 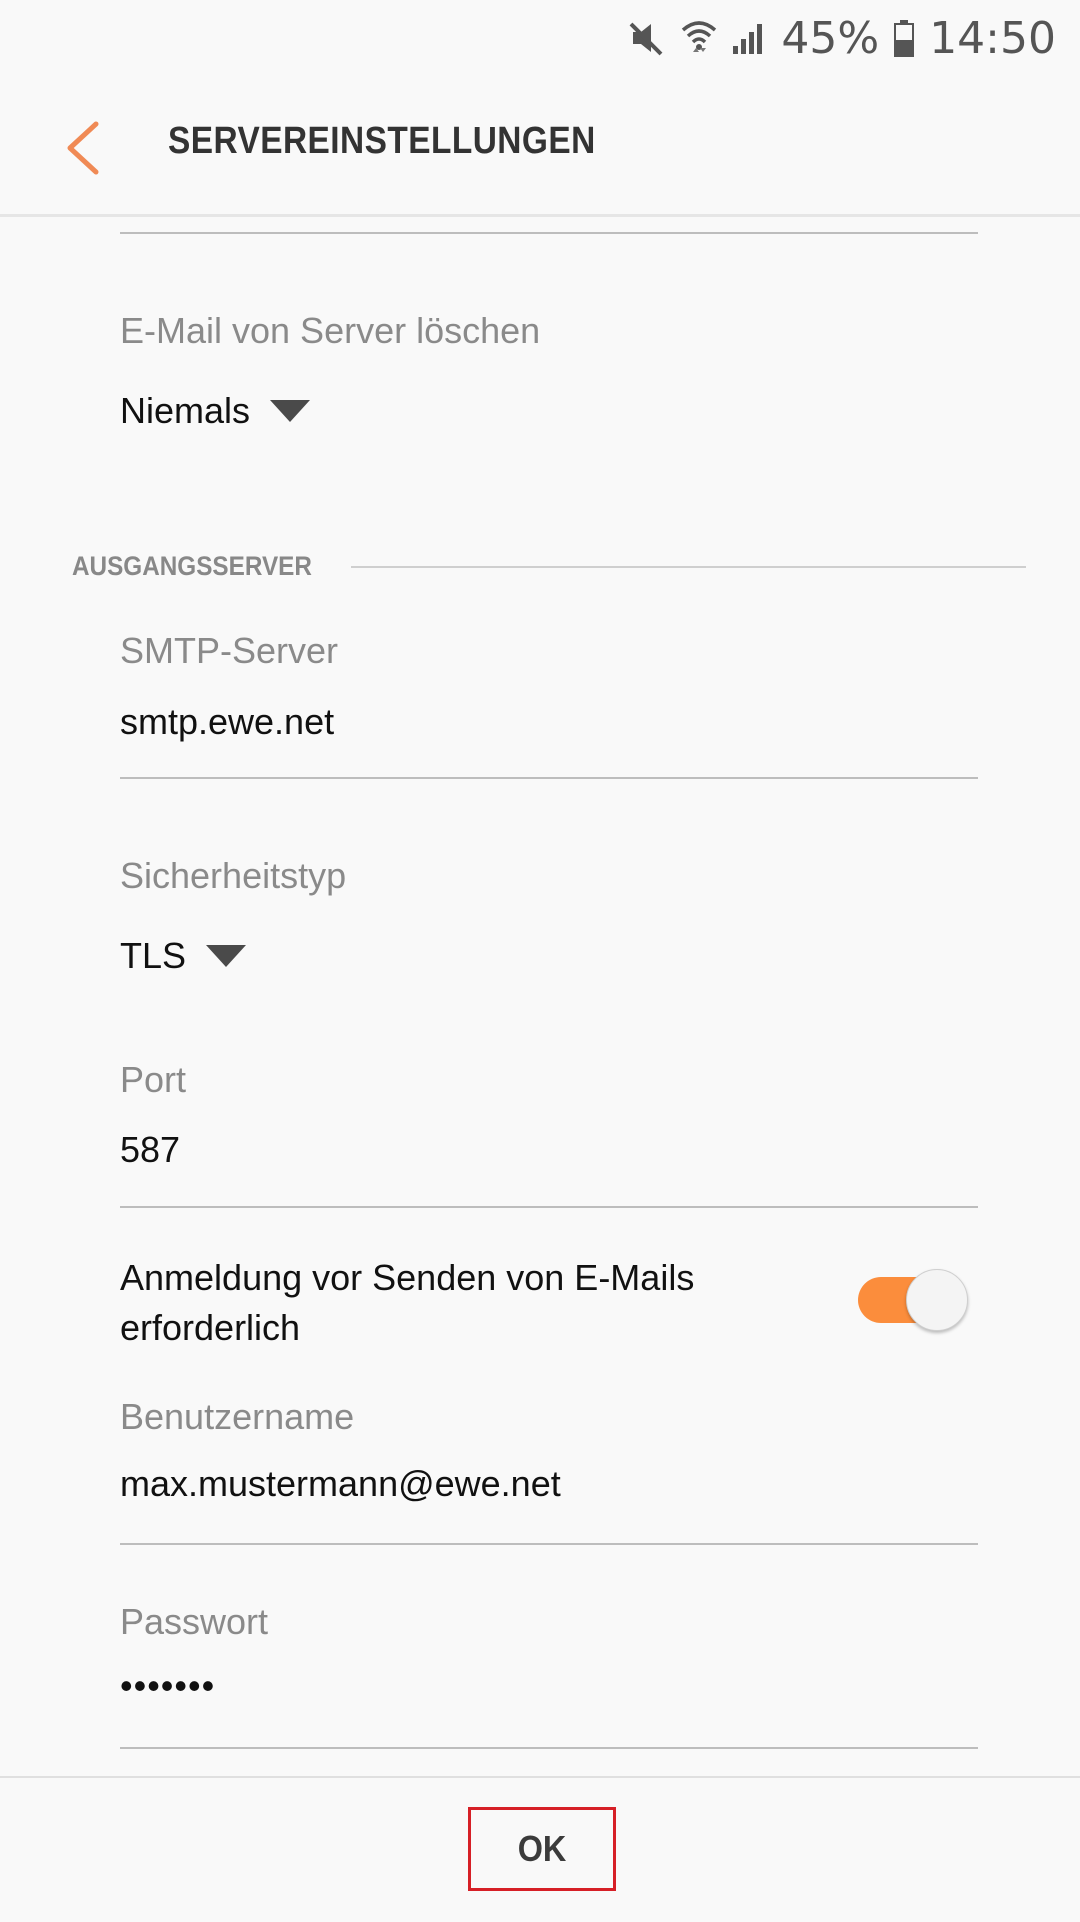 What do you see at coordinates (340, 1484) in the screenshot?
I see `username-input: max.mustermann@ewe.net` at bounding box center [340, 1484].